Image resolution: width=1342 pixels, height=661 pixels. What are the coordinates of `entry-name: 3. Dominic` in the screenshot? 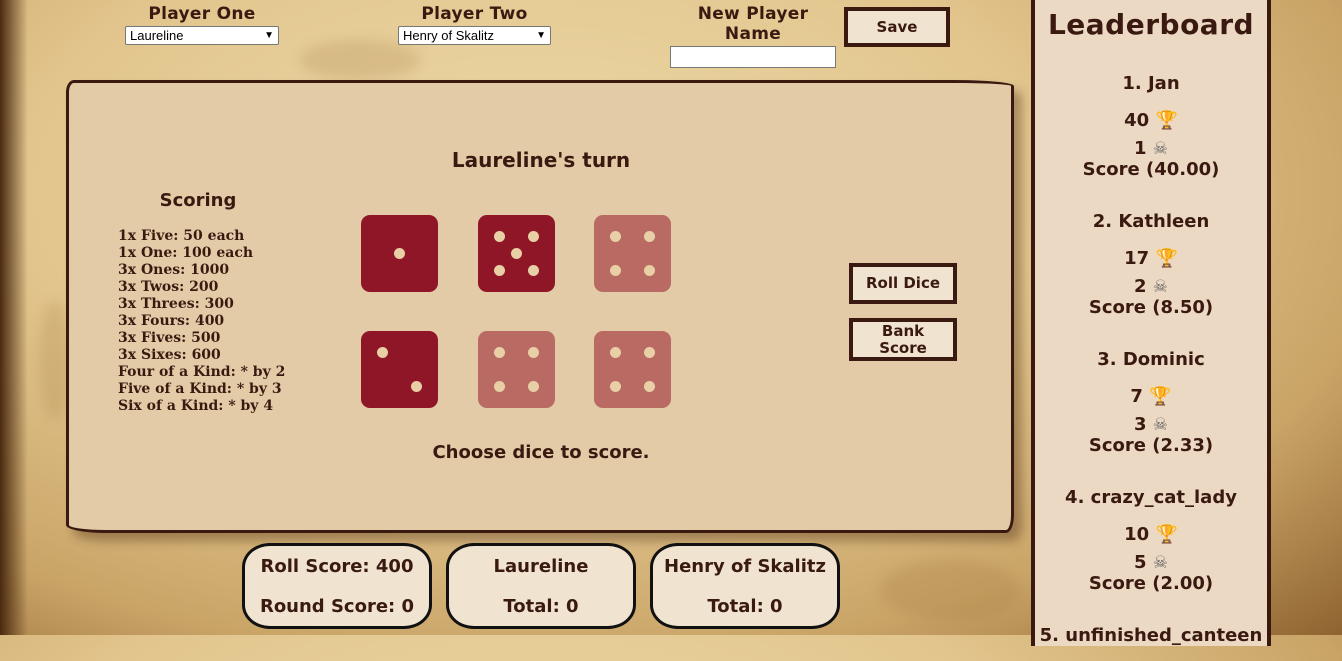 It's located at (1151, 359).